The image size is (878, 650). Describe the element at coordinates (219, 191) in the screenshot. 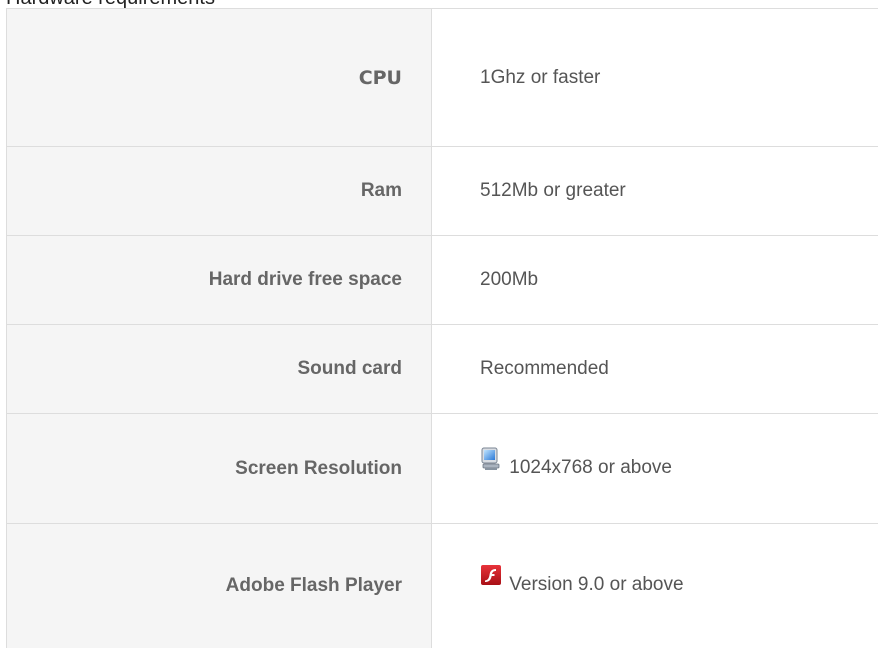

I see `requirement-label-ram: Ram` at that location.